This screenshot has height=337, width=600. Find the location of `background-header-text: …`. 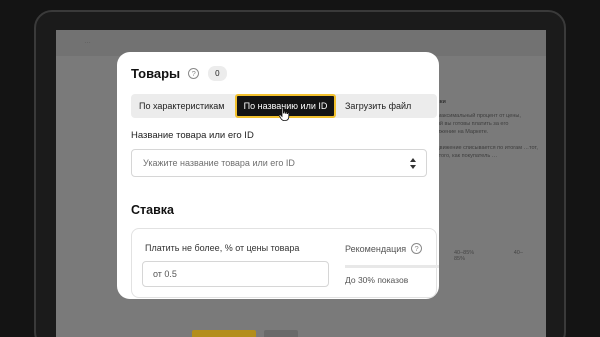

background-header-text: … is located at coordinates (87, 41).